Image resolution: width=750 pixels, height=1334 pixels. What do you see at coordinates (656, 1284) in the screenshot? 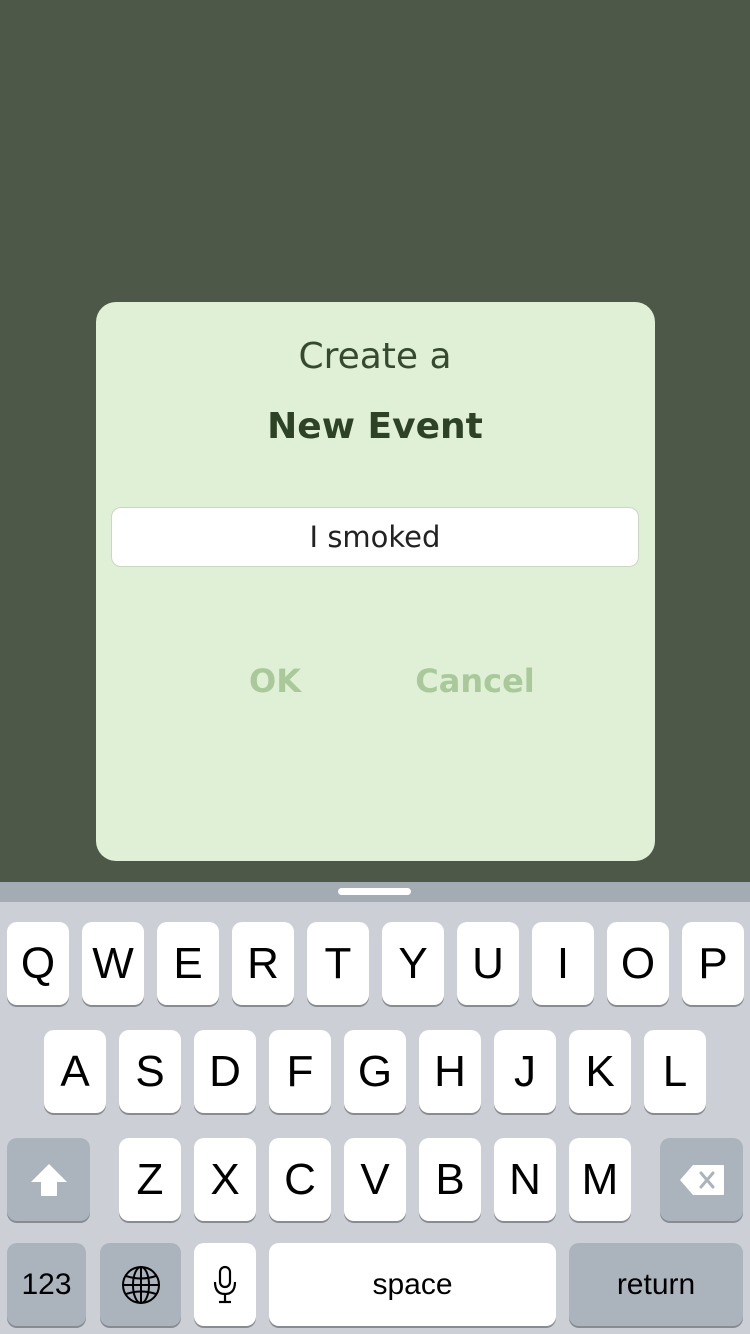
I see `return-key: return` at bounding box center [656, 1284].